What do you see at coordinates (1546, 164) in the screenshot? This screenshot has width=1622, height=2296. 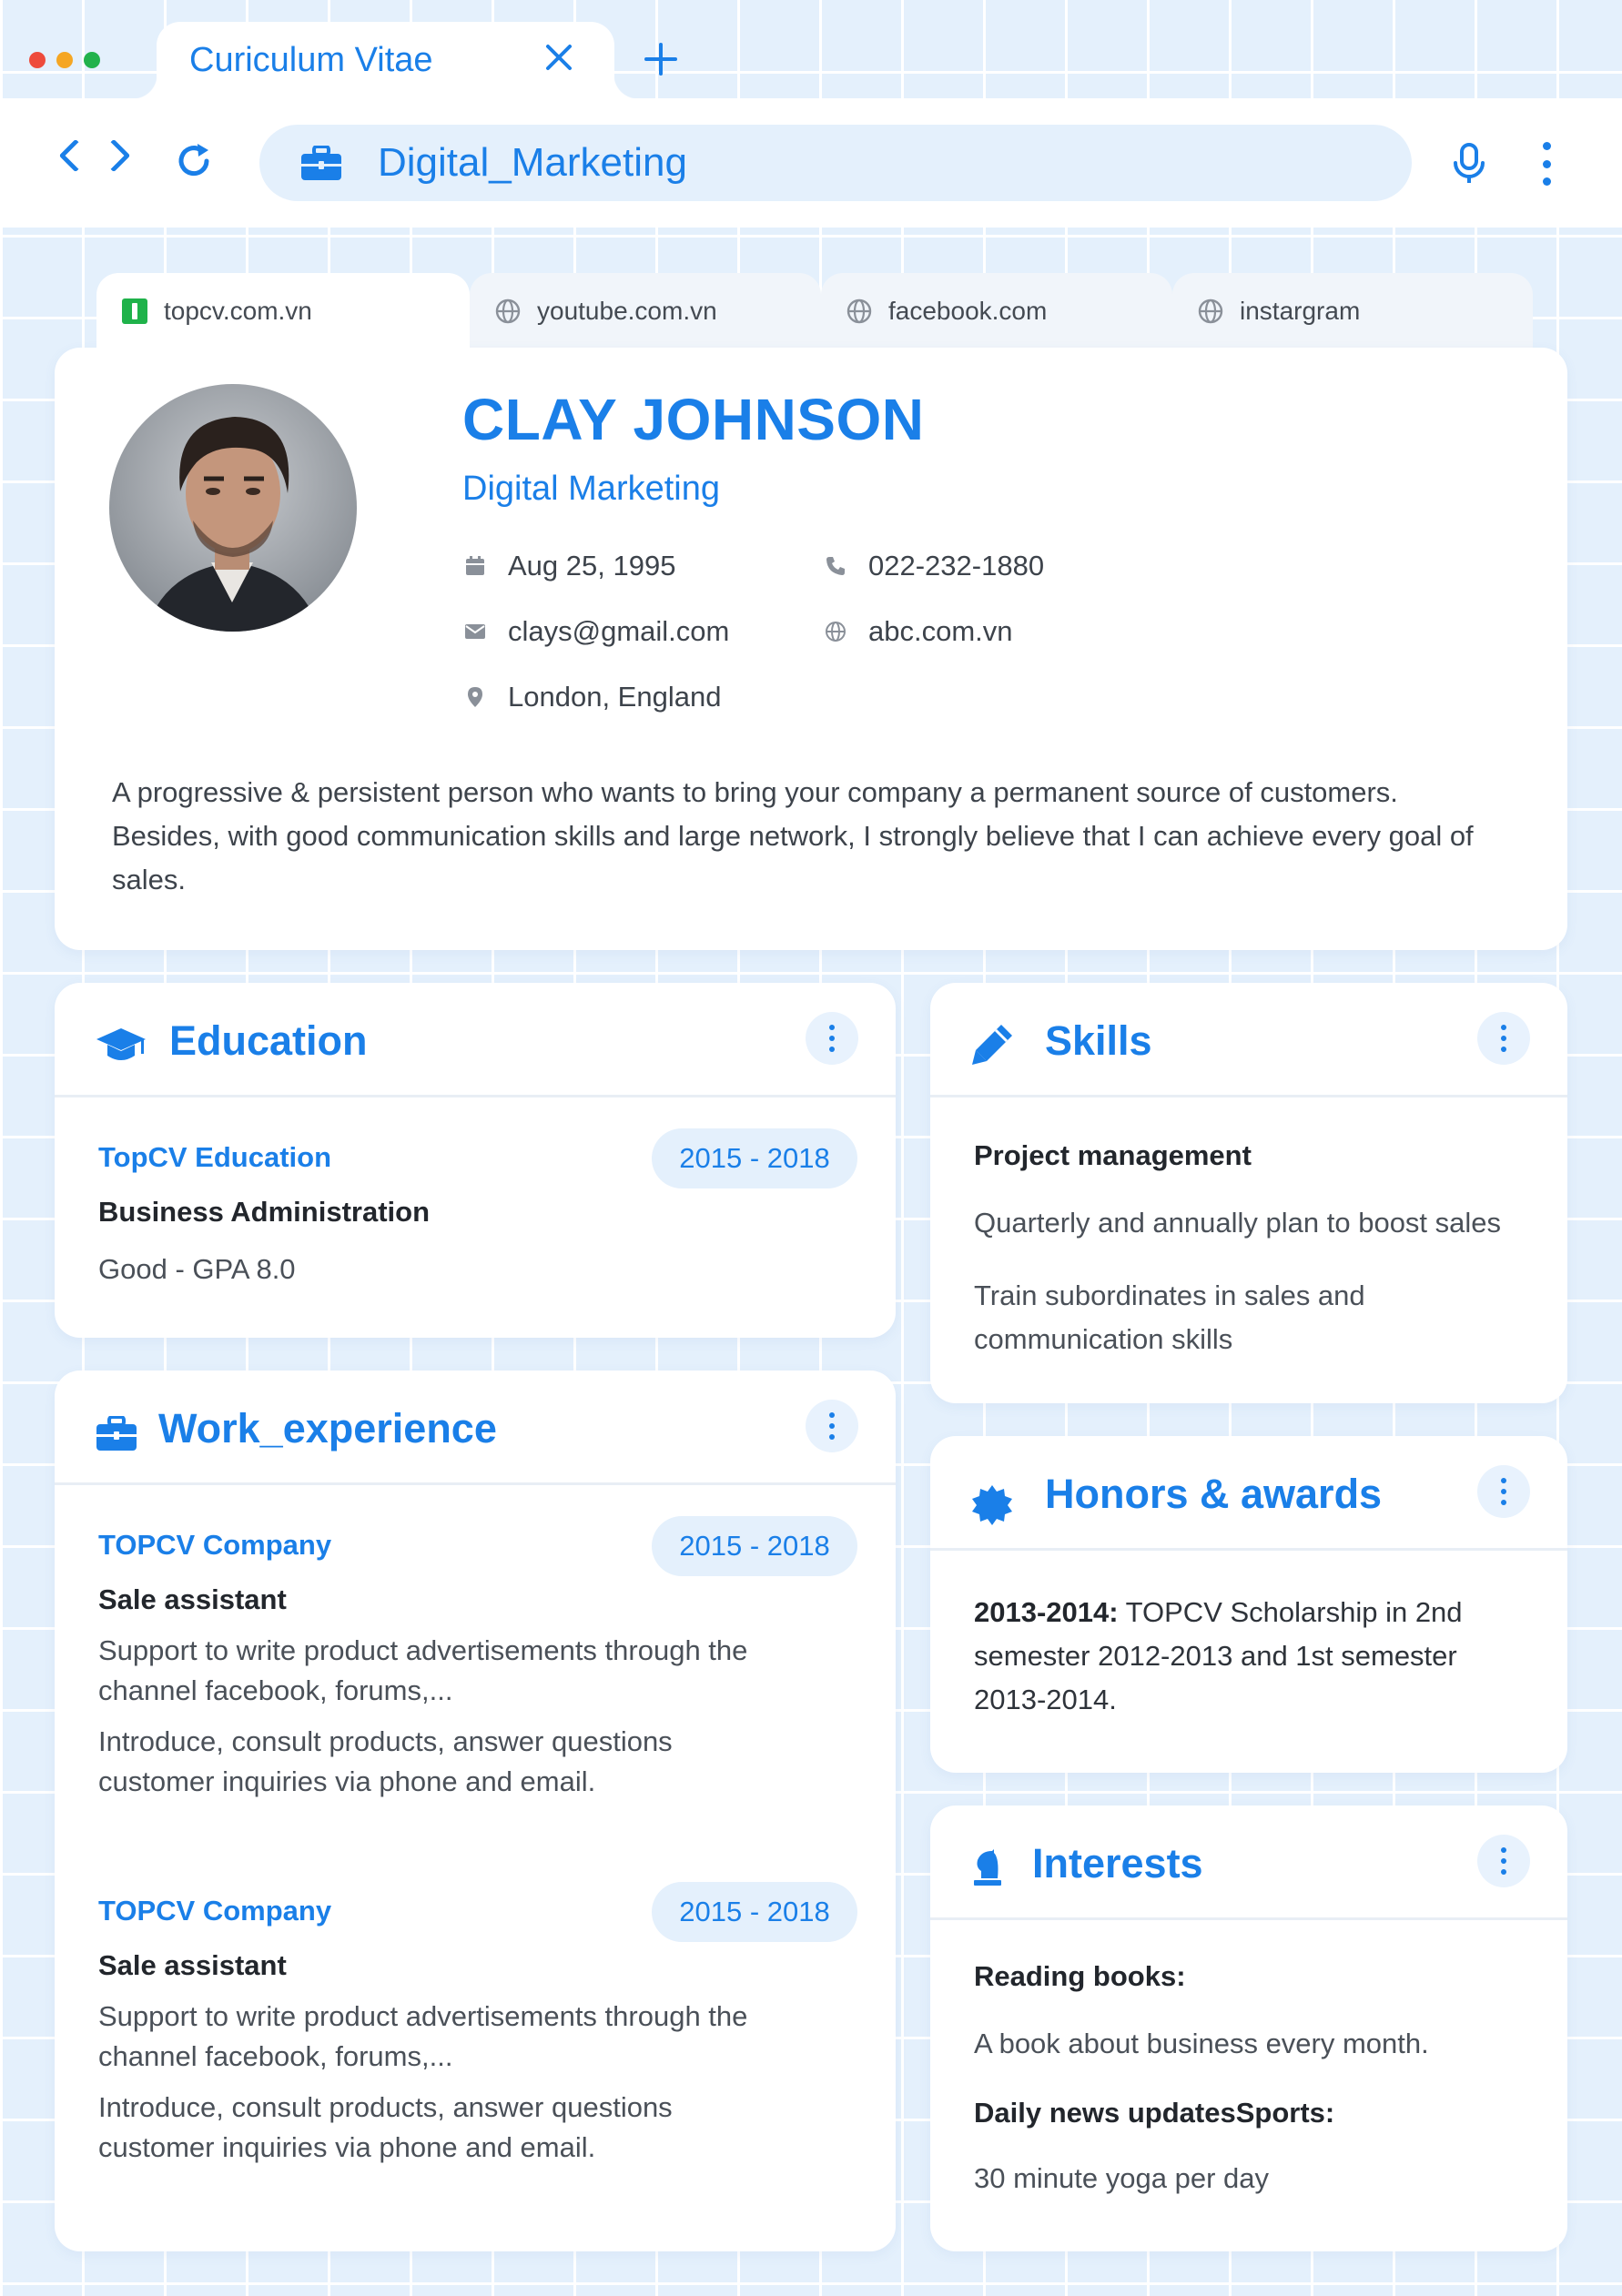 I see `browser-menu-icon` at bounding box center [1546, 164].